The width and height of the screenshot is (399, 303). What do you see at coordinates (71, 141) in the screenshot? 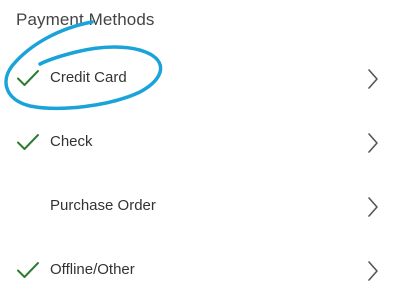
I see `payment-method-label: Check` at bounding box center [71, 141].